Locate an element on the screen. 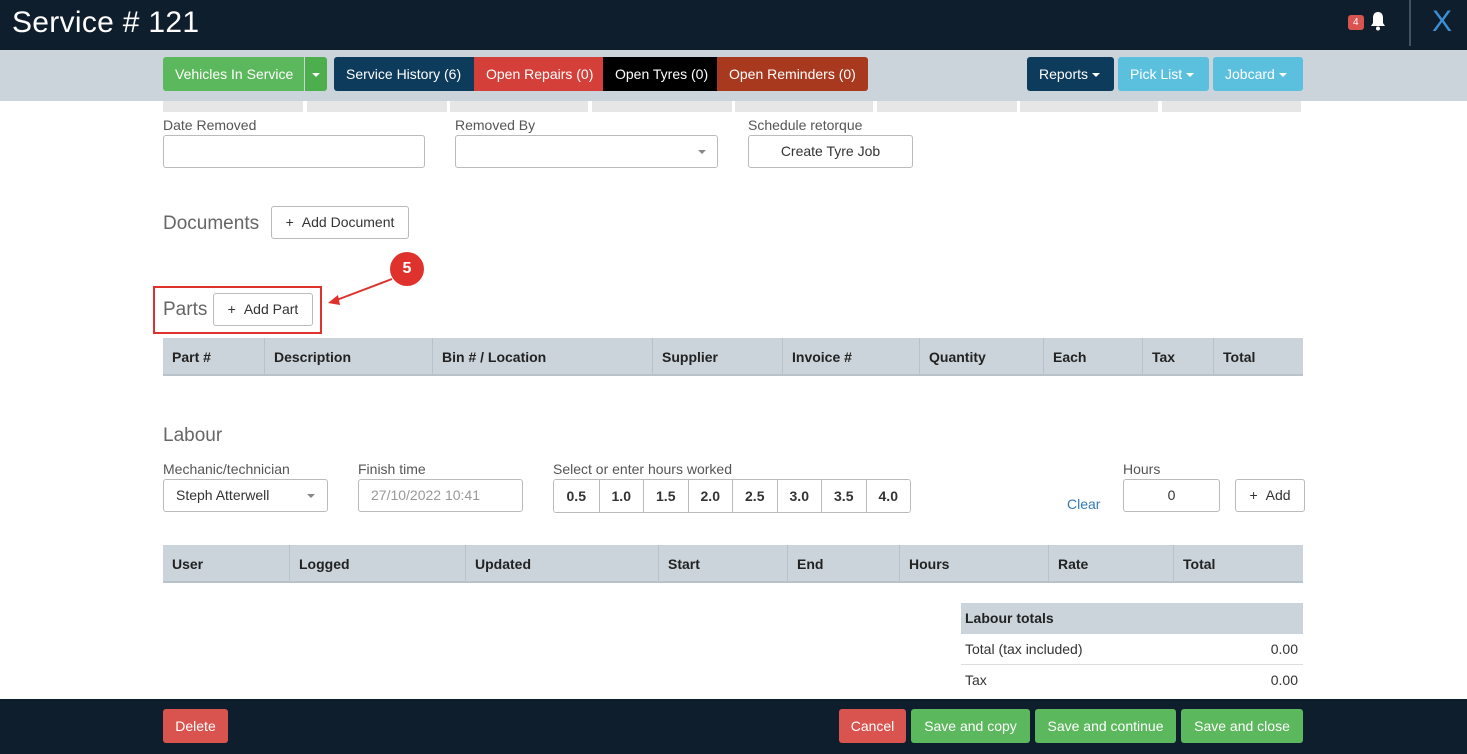  mechanic-label: Mechanic/technician is located at coordinates (226, 469).